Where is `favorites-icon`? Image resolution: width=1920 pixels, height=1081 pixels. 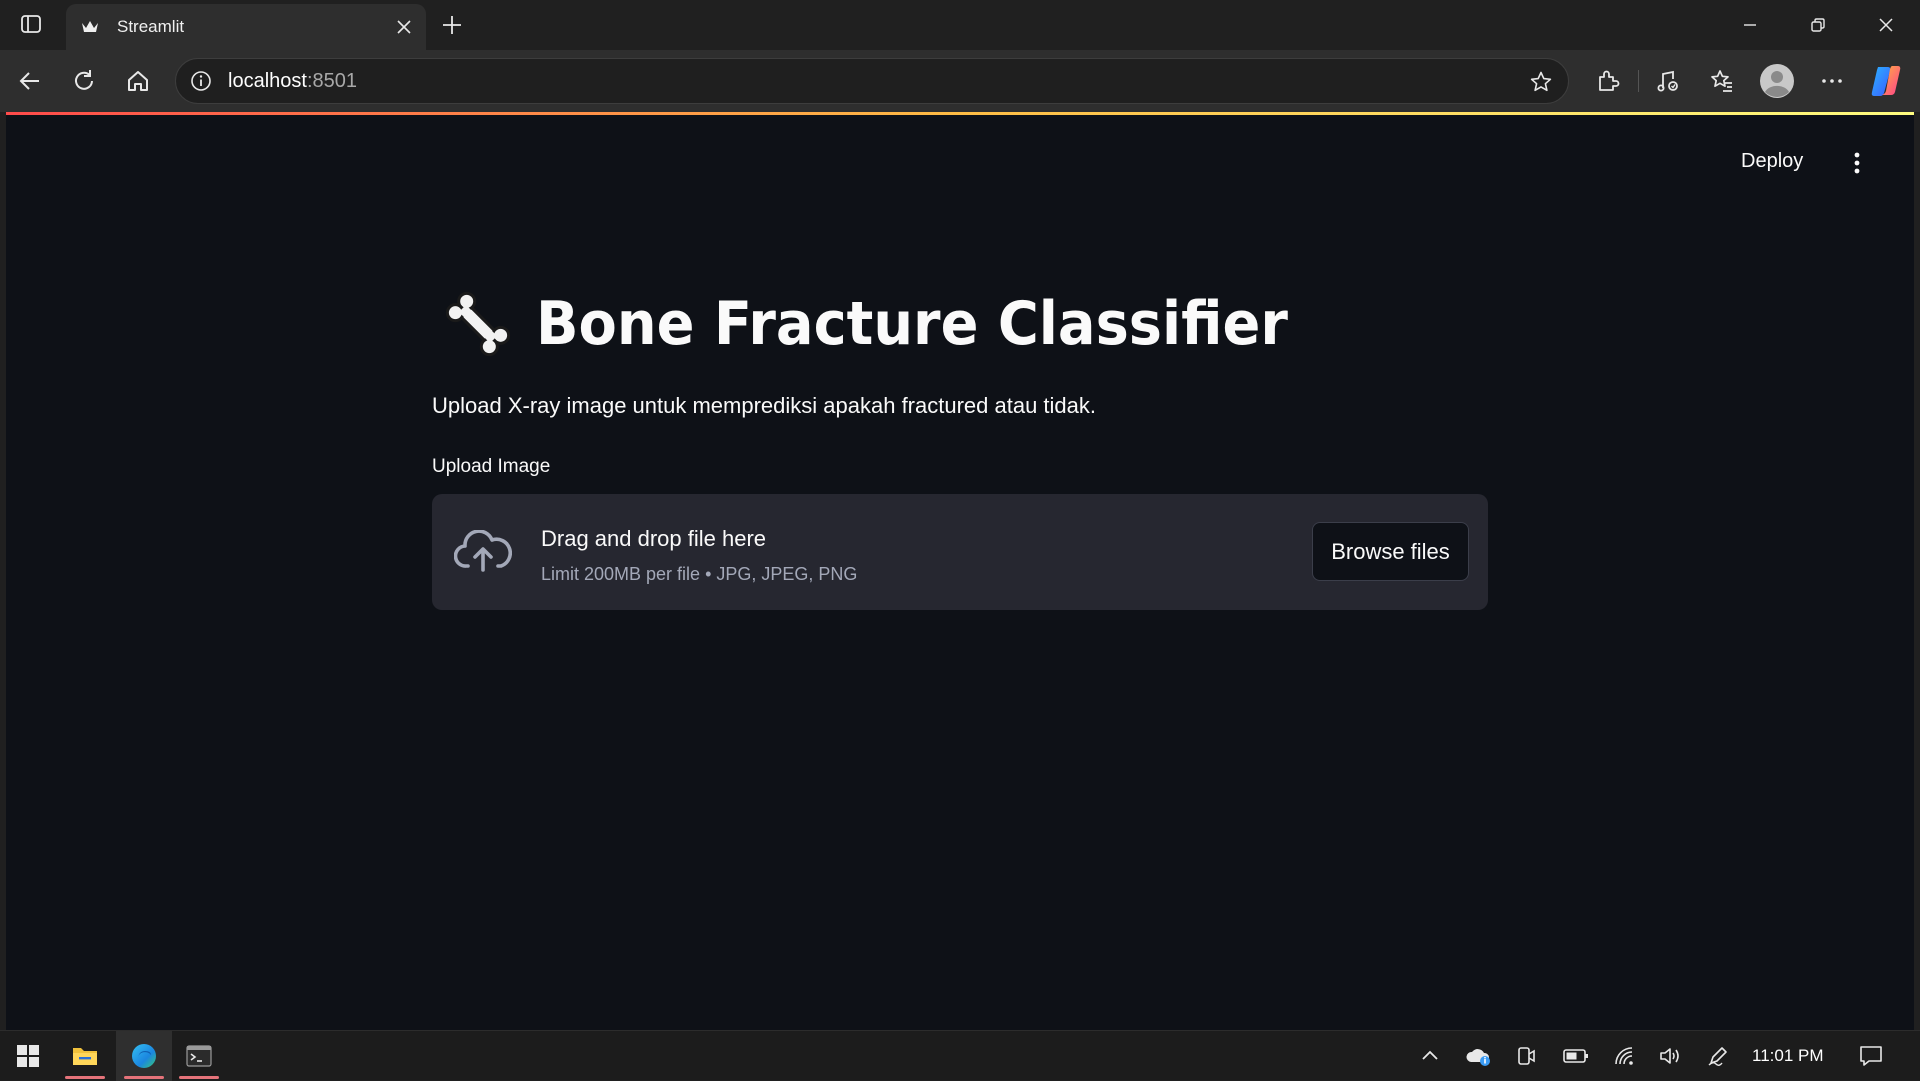
favorites-icon is located at coordinates (1722, 81).